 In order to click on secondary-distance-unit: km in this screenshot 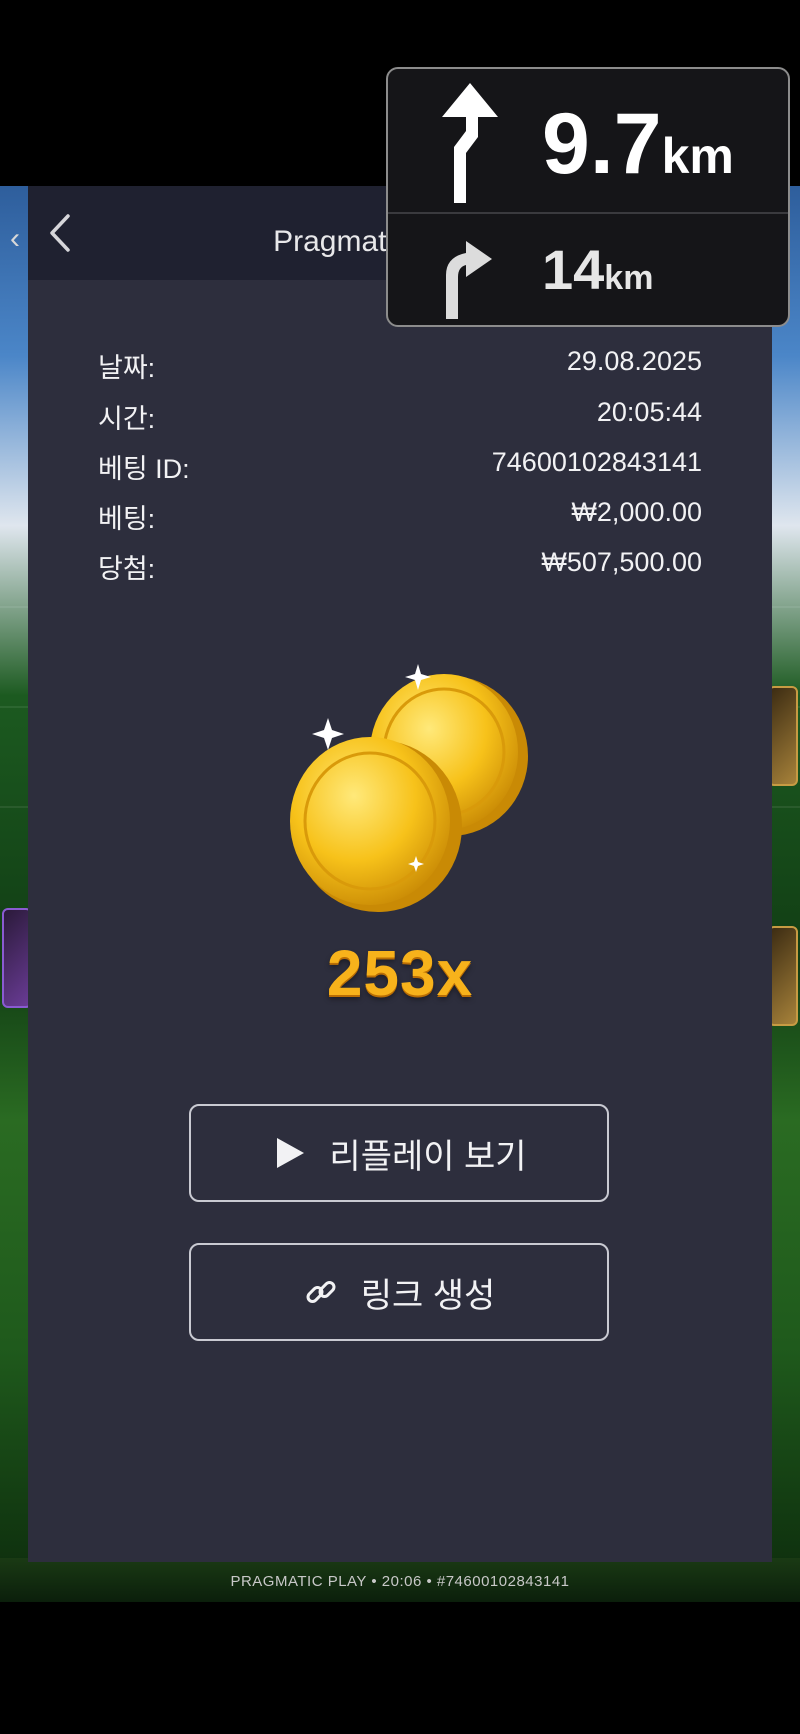, I will do `click(629, 278)`.